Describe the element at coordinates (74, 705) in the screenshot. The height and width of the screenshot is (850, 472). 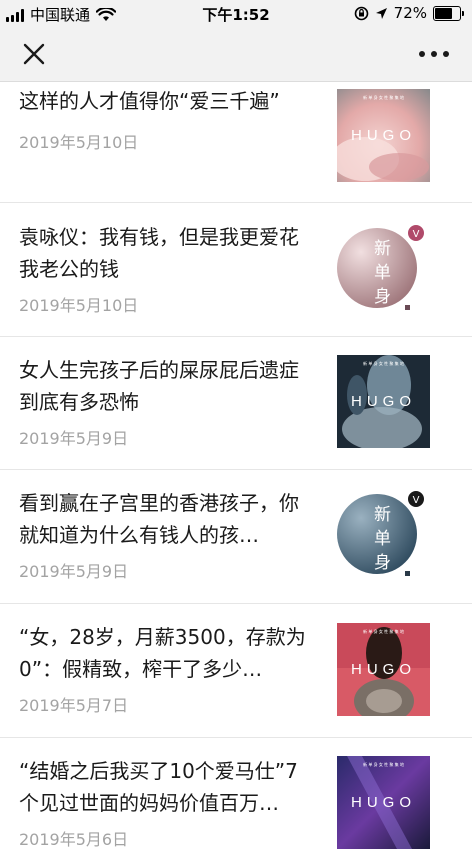
I see `article-date: 2019年5月7日` at that location.